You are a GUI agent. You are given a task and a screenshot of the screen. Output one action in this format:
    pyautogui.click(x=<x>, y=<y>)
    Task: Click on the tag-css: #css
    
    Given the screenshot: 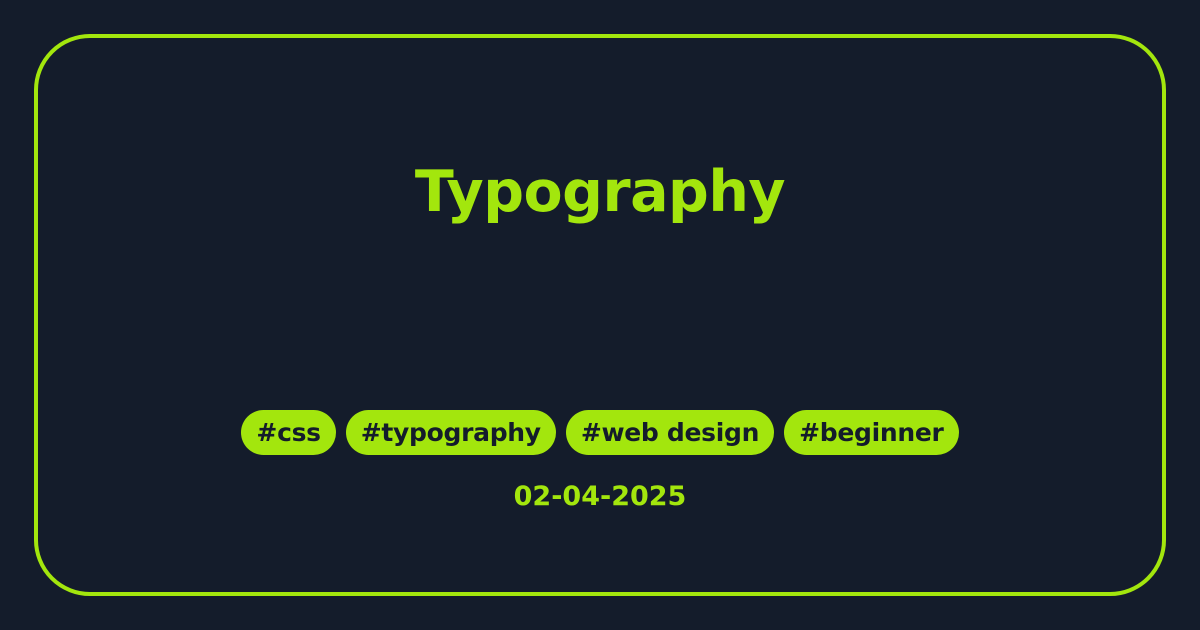 What is the action you would take?
    pyautogui.click(x=288, y=432)
    